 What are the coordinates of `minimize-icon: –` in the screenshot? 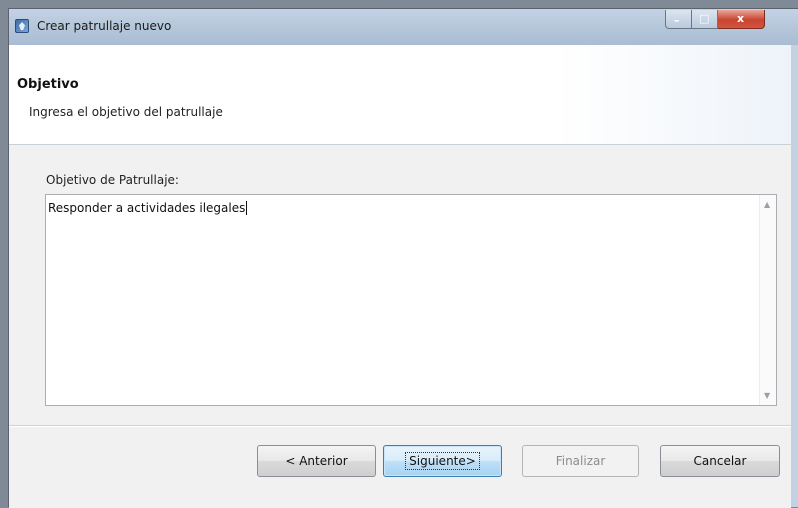 It's located at (677, 20).